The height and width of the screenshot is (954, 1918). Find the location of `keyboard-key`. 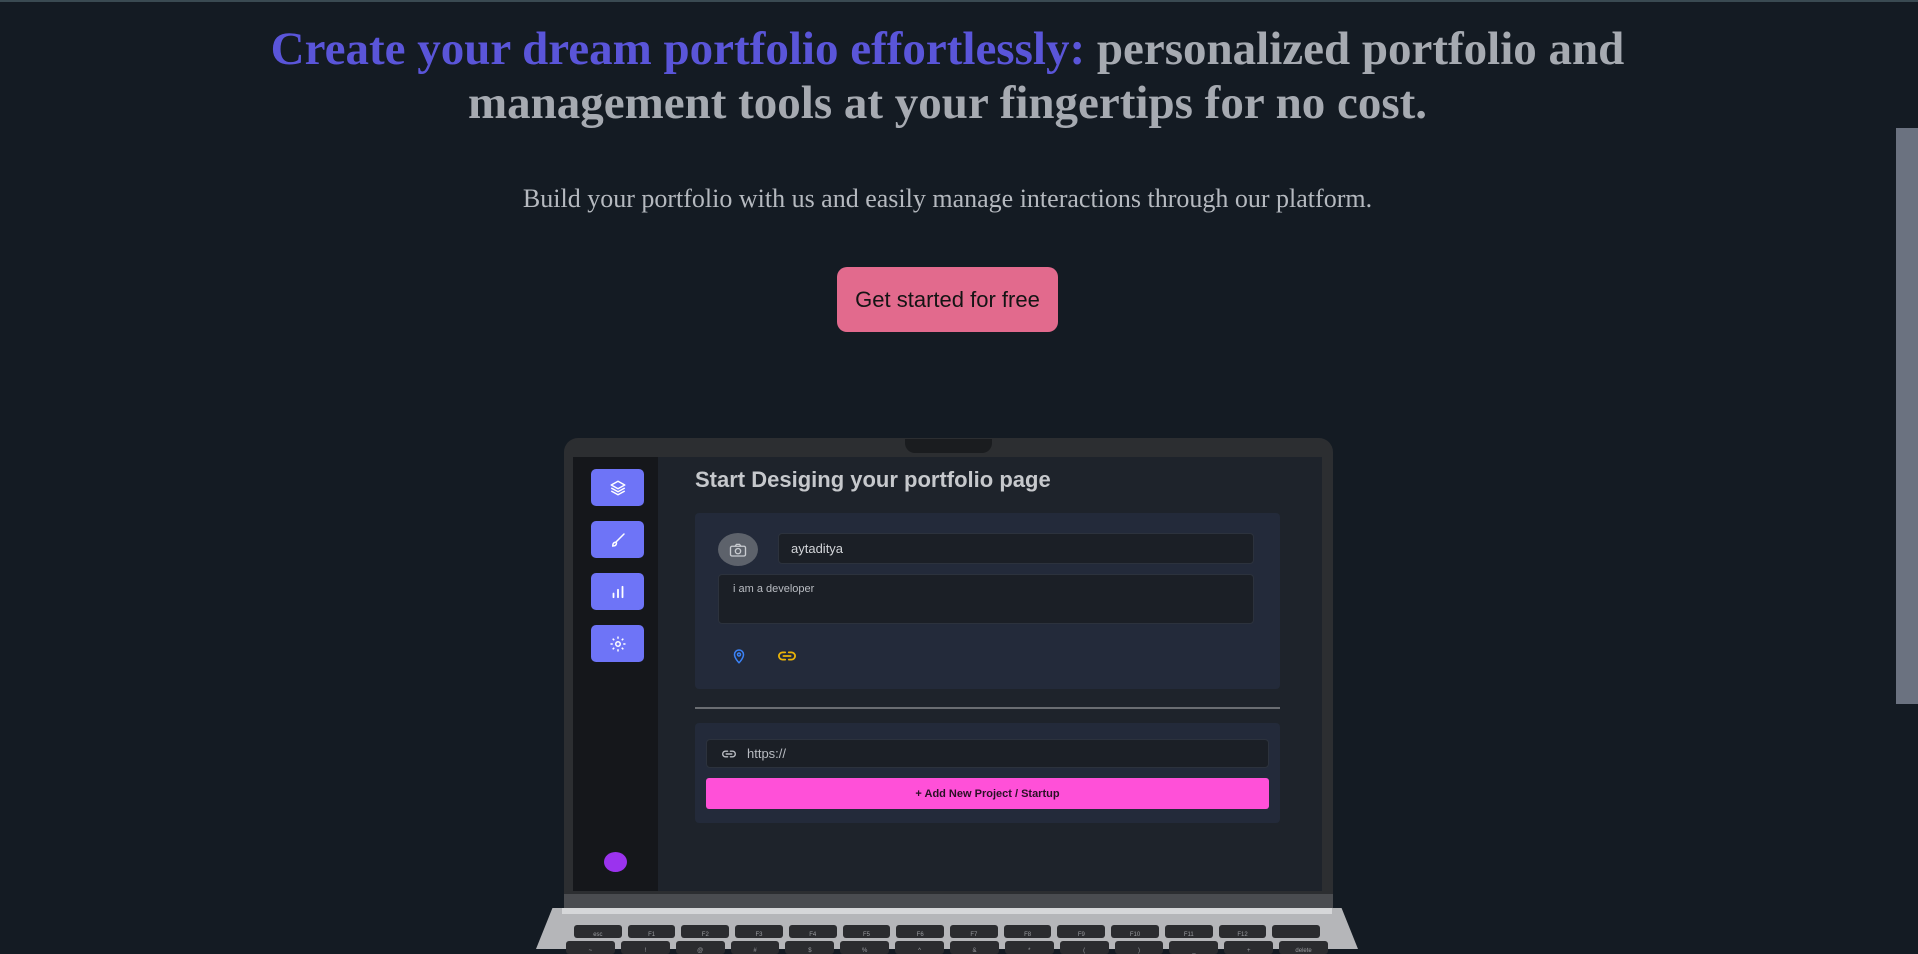

keyboard-key is located at coordinates (1296, 931).